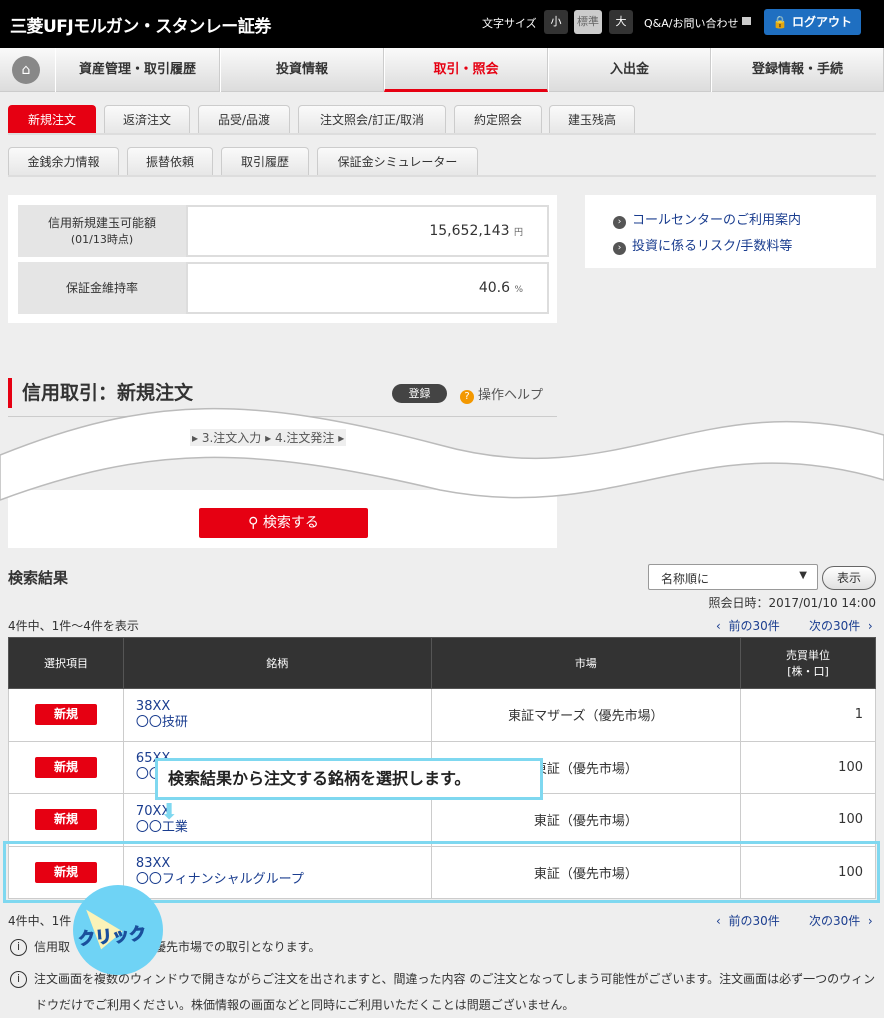 Image resolution: width=884 pixels, height=1018 pixels. What do you see at coordinates (792, 603) in the screenshot?
I see `query-time: 照会日時：2017/01/10 14:00` at bounding box center [792, 603].